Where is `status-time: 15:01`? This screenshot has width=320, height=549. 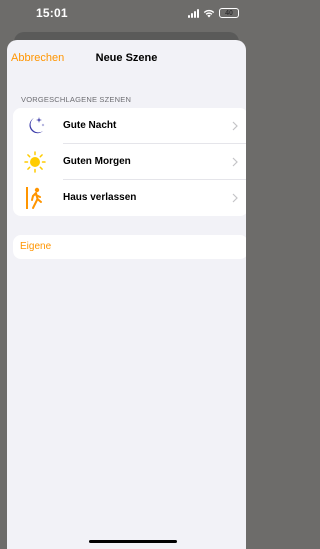
status-time: 15:01 is located at coordinates (52, 13).